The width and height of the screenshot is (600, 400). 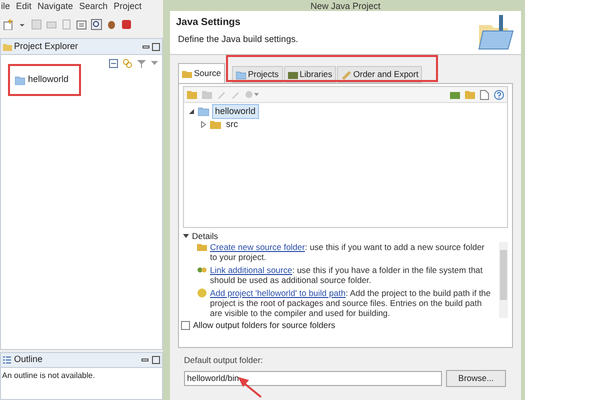 I want to click on document-icon, so click(x=484, y=95).